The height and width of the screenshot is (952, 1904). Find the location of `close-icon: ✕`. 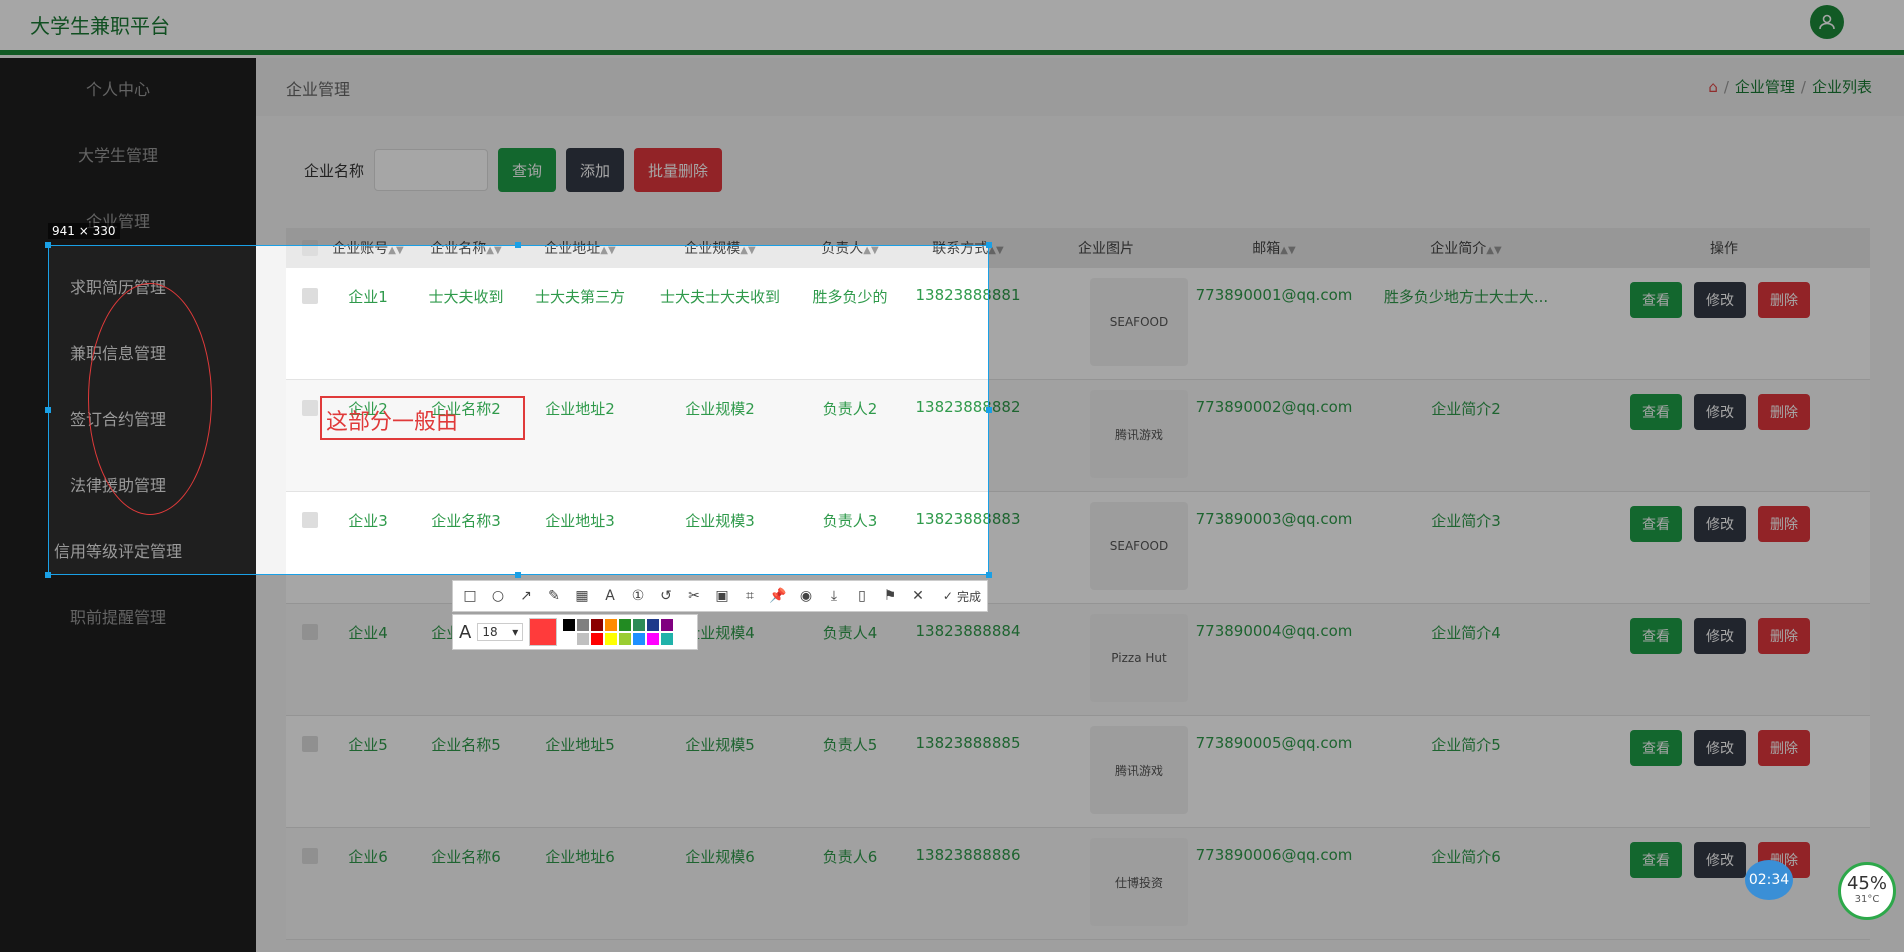

close-icon: ✕ is located at coordinates (918, 596).